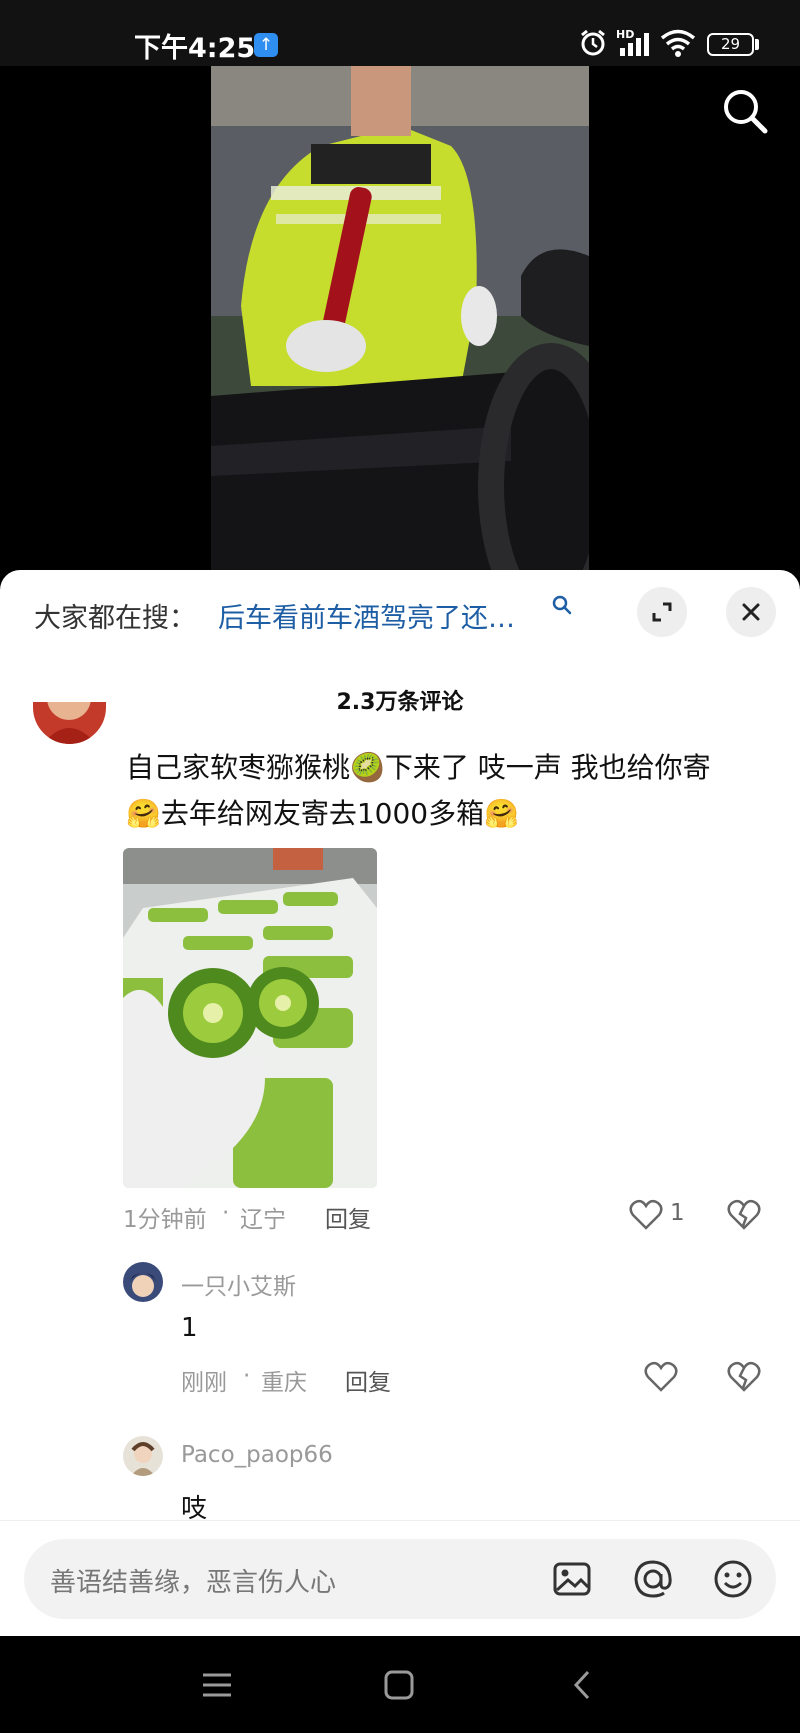  Describe the element at coordinates (562, 605) in the screenshot. I see `search-small-icon` at that location.